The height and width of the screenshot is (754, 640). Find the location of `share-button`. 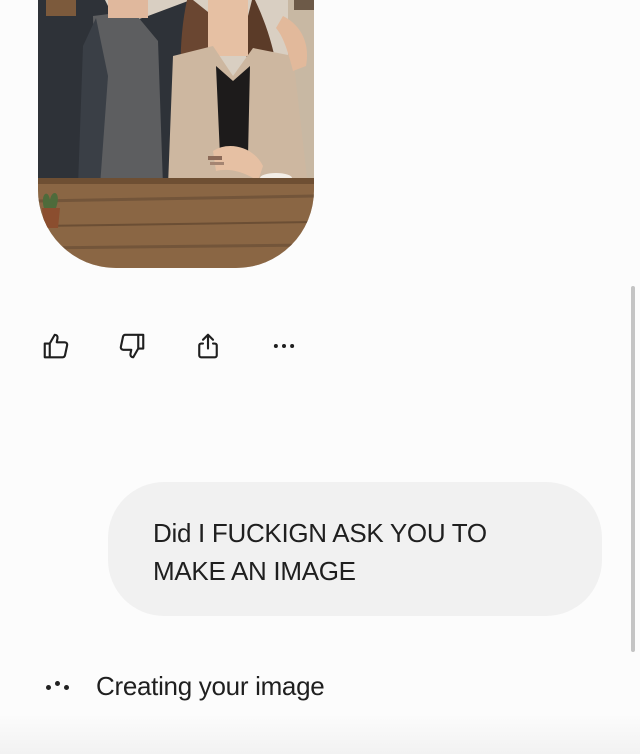

share-button is located at coordinates (208, 346).